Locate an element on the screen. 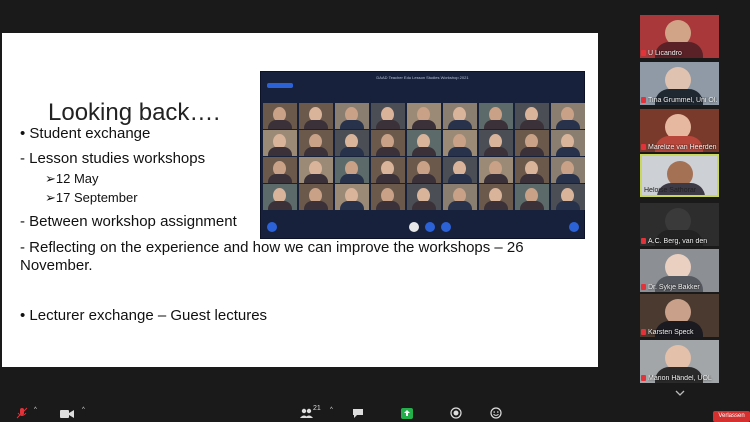 This screenshot has width=750, height=422. participants-options-caret: ^ is located at coordinates (332, 410).